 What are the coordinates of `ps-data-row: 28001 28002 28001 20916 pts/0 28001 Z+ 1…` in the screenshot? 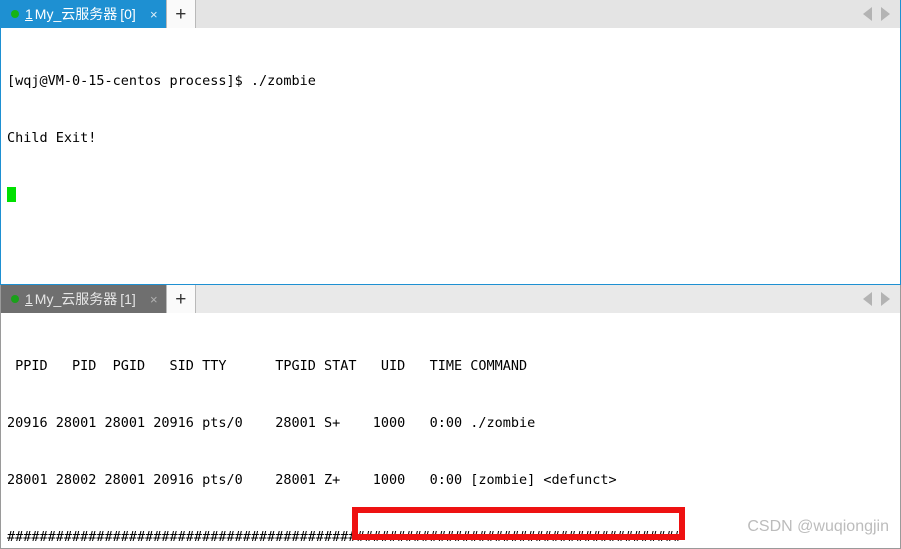 It's located at (312, 480).